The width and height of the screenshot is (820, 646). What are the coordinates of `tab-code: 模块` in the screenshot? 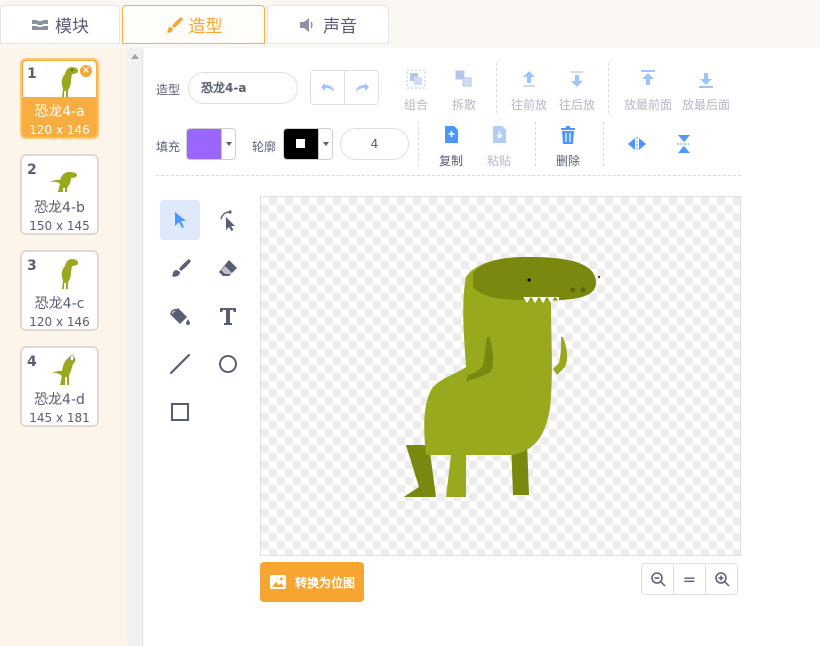 It's located at (60, 24).